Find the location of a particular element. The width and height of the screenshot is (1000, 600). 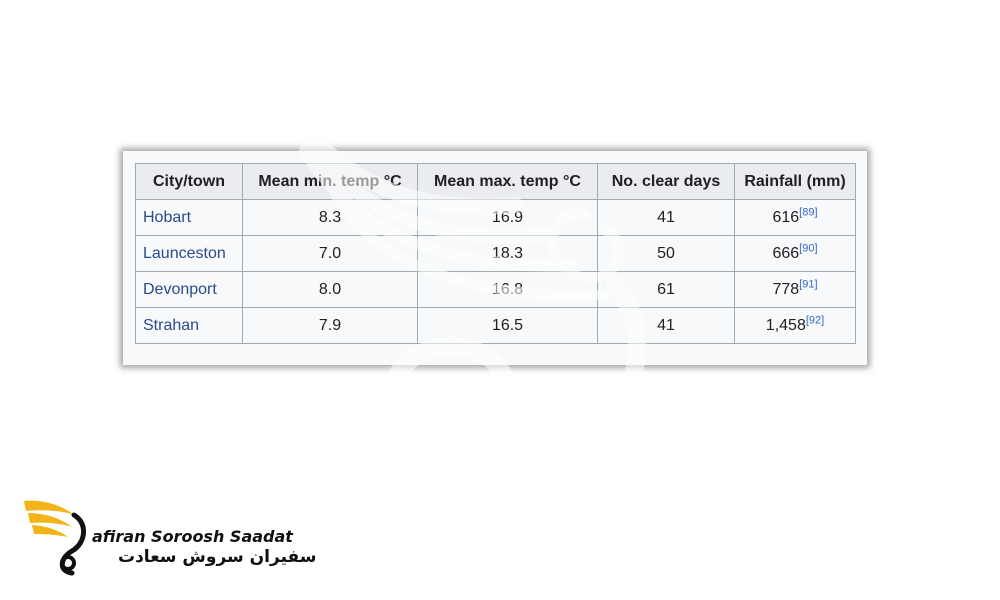

logo-text-fa: سفیران سروش سعادت is located at coordinates (217, 557).